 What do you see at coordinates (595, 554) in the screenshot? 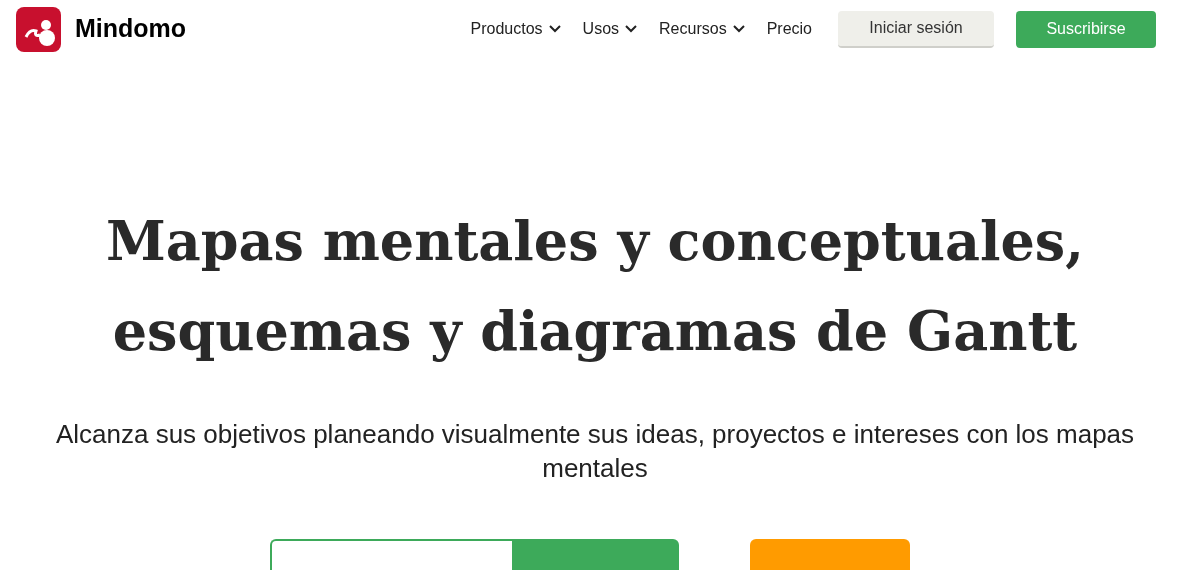
I see `signup-button` at bounding box center [595, 554].